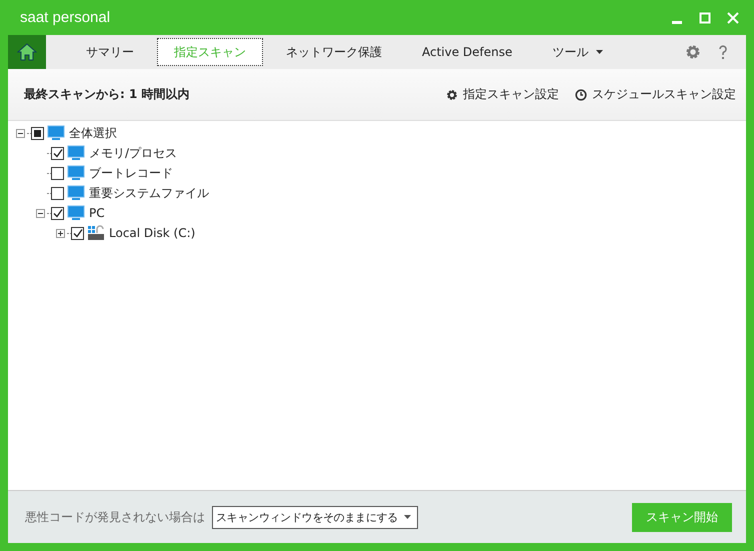 Image resolution: width=754 pixels, height=551 pixels. What do you see at coordinates (581, 94) in the screenshot?
I see `clock-icon` at bounding box center [581, 94].